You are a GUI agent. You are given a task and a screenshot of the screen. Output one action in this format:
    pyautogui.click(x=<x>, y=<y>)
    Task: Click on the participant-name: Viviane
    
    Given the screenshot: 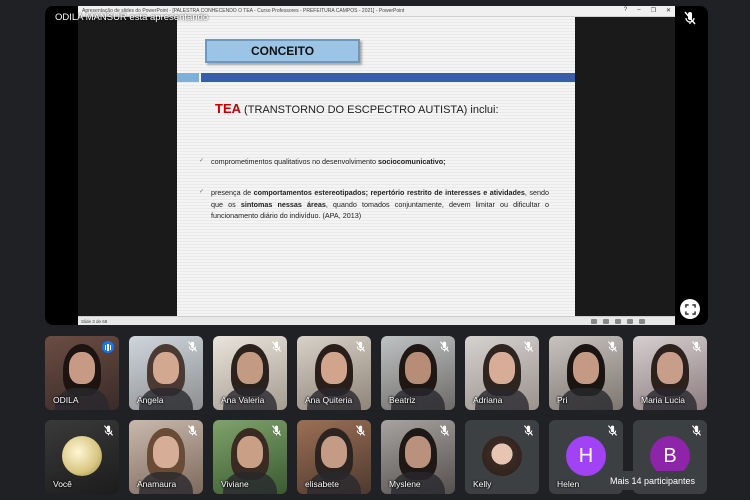 What is the action you would take?
    pyautogui.click(x=235, y=484)
    